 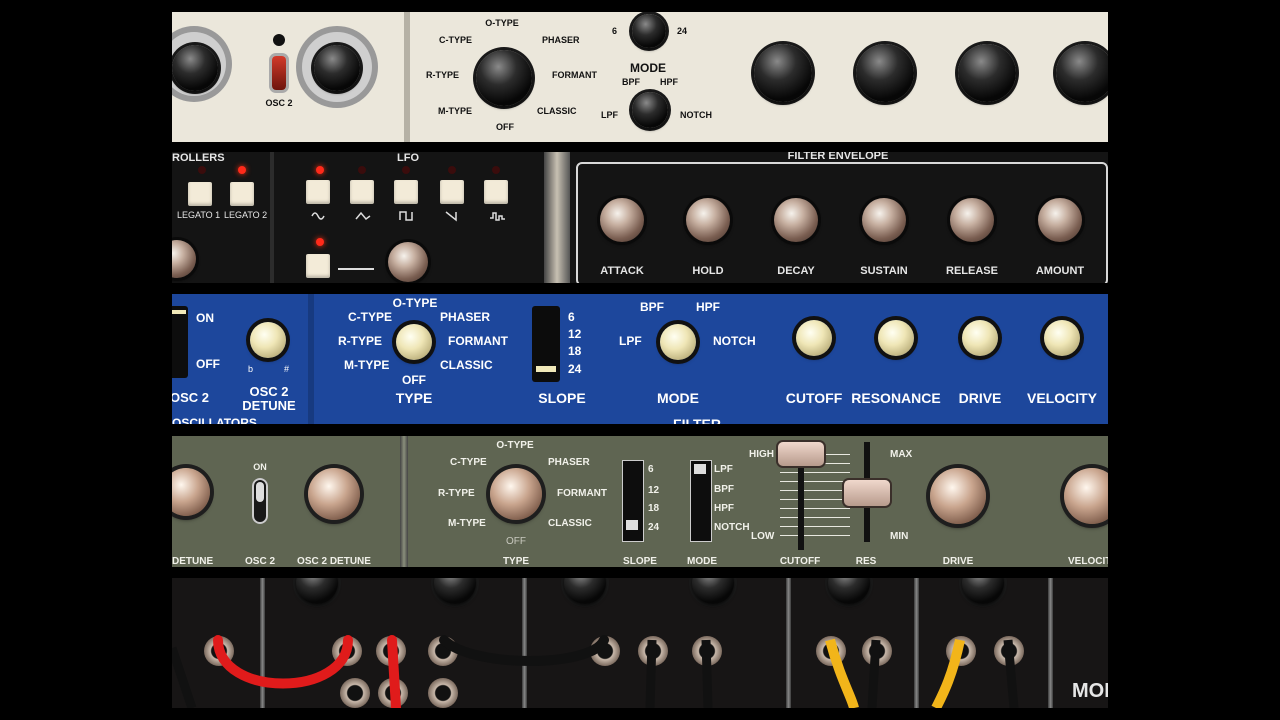 I want to click on yellow-patch-cable, so click(x=842, y=673).